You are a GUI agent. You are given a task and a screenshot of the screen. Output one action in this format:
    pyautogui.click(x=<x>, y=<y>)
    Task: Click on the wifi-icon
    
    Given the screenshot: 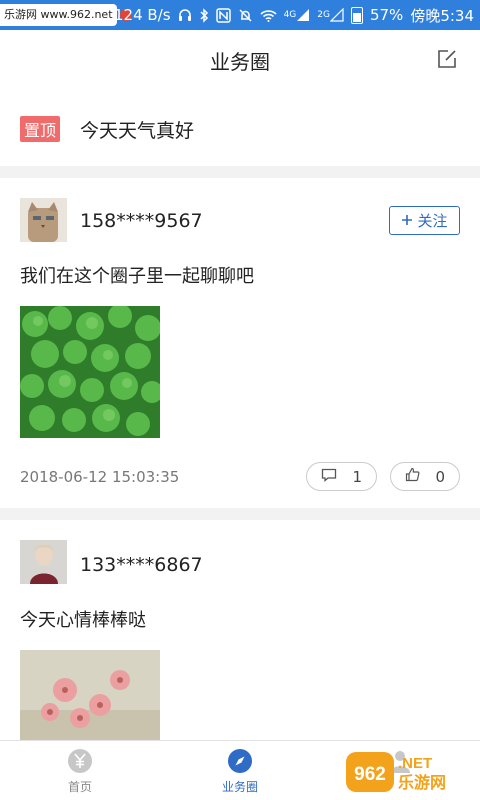 What is the action you would take?
    pyautogui.click(x=268, y=15)
    